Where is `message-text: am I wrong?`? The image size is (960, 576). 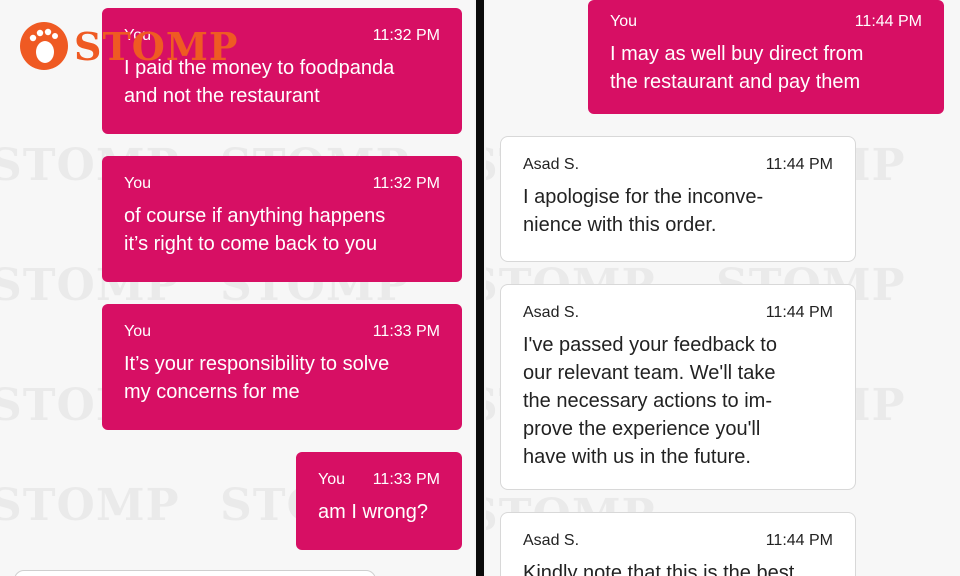 message-text: am I wrong? is located at coordinates (373, 512).